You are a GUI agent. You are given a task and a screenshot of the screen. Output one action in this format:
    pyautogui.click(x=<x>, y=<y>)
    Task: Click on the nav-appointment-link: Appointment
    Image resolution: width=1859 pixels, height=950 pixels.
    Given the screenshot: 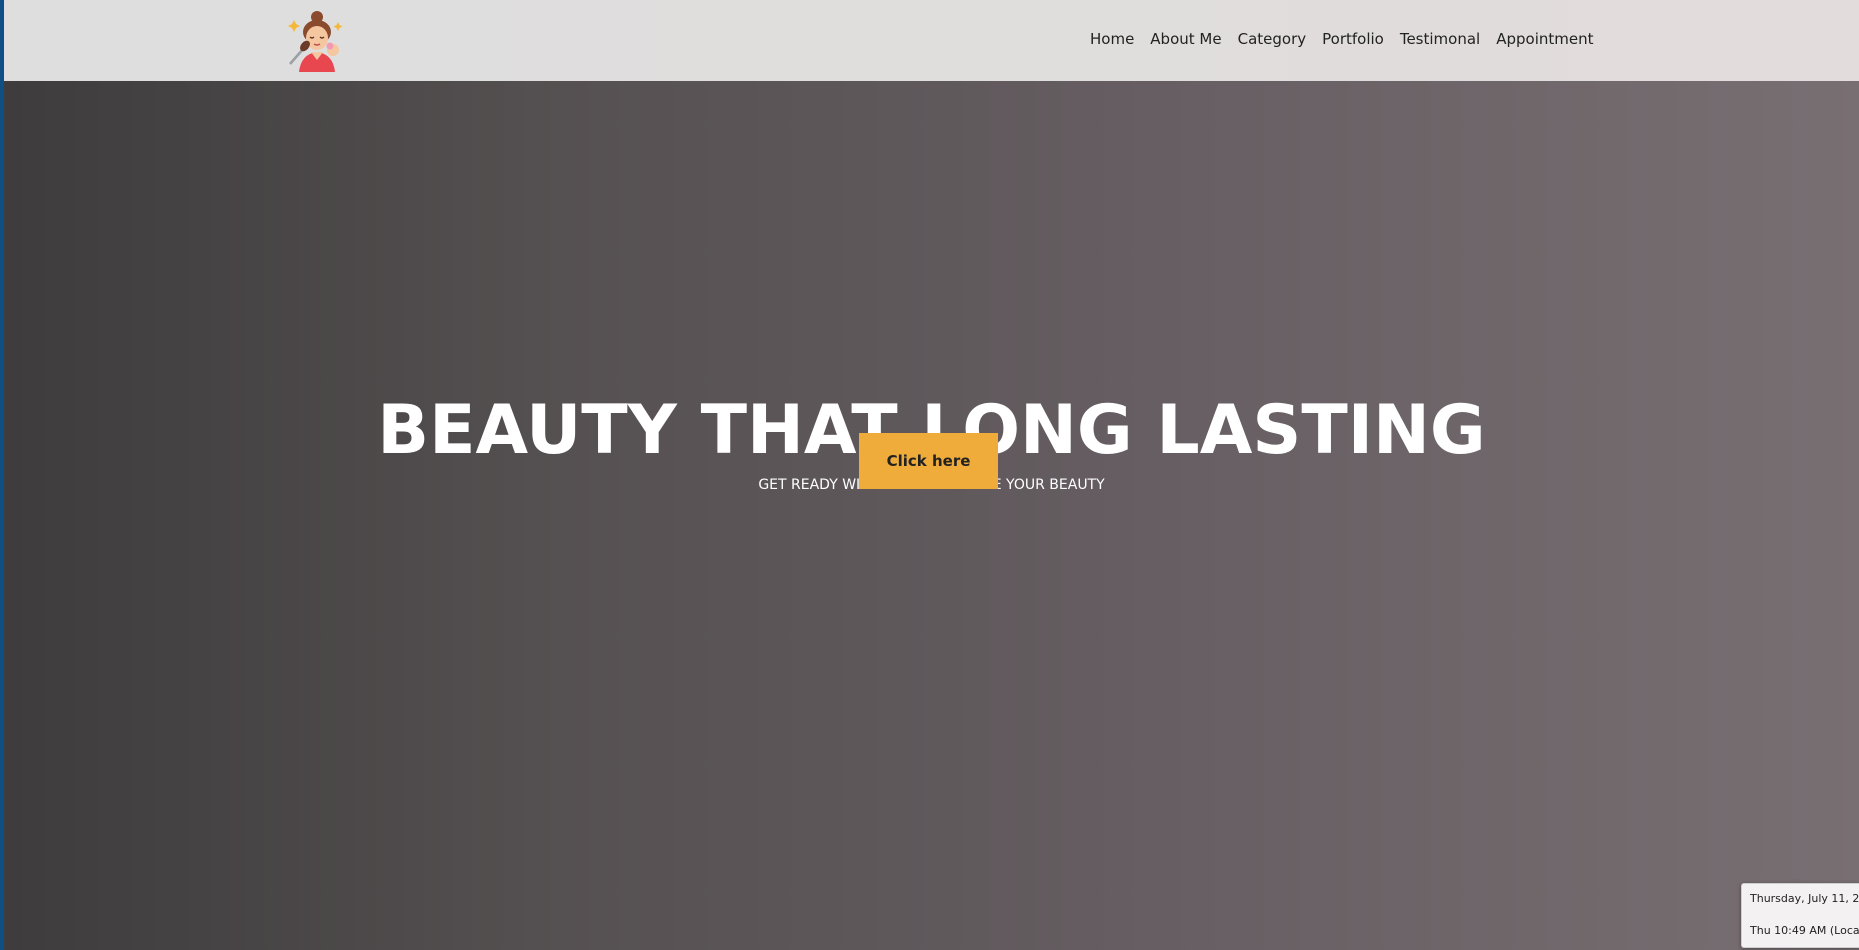 What is the action you would take?
    pyautogui.click(x=1544, y=39)
    